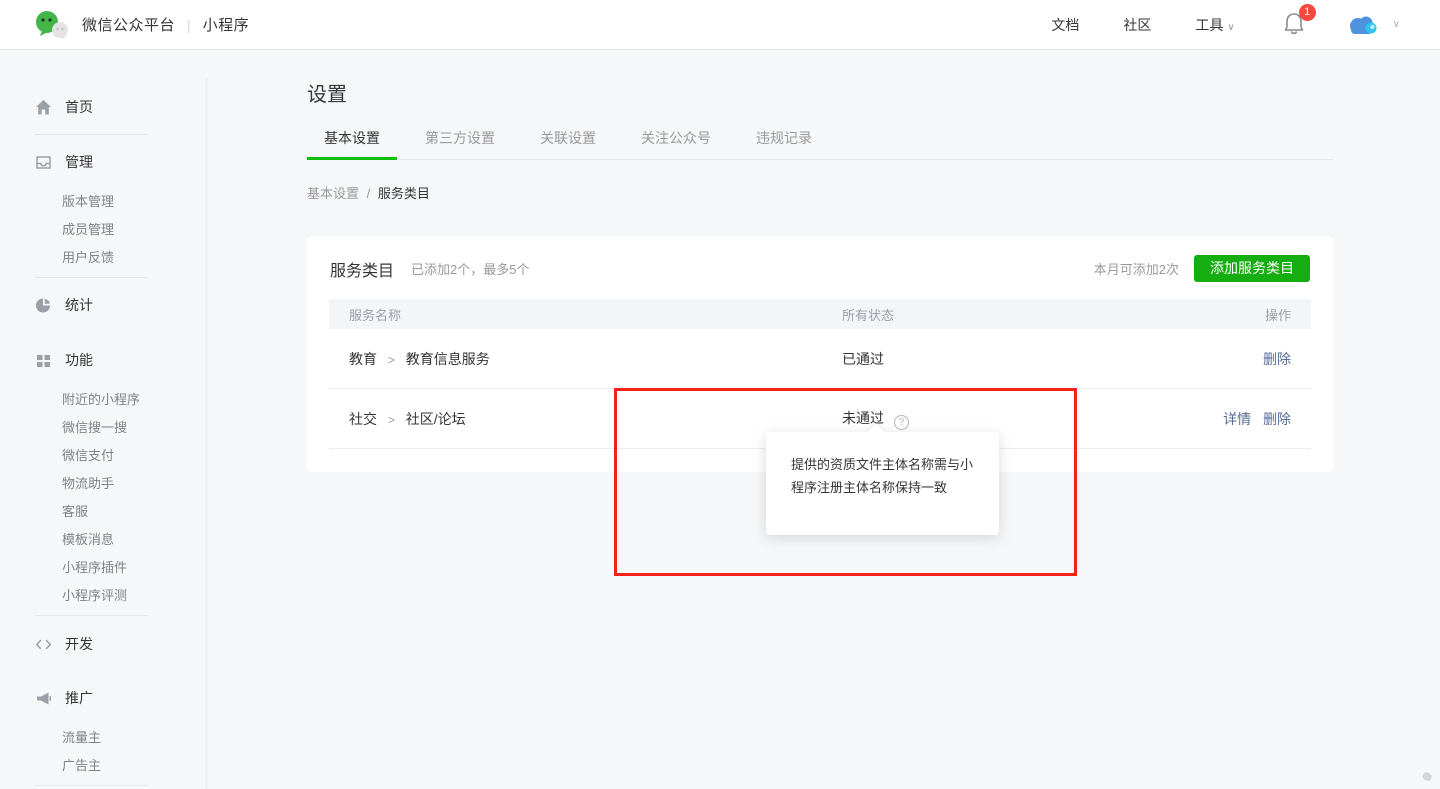  I want to click on sidebar-item-label: 开发, so click(79, 644).